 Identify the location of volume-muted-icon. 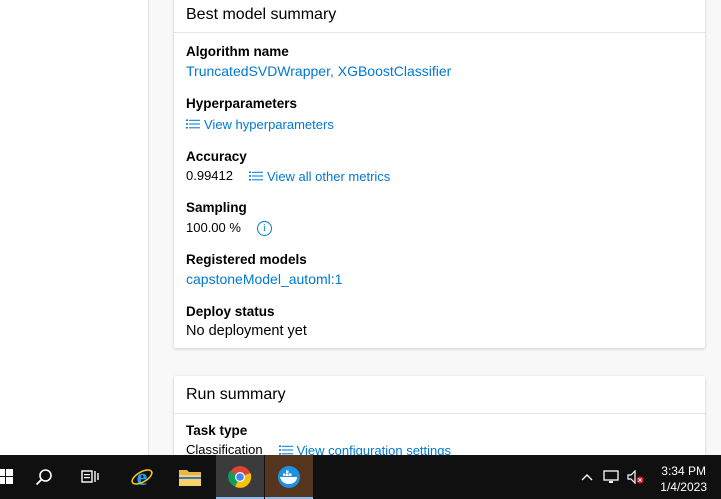
(635, 477).